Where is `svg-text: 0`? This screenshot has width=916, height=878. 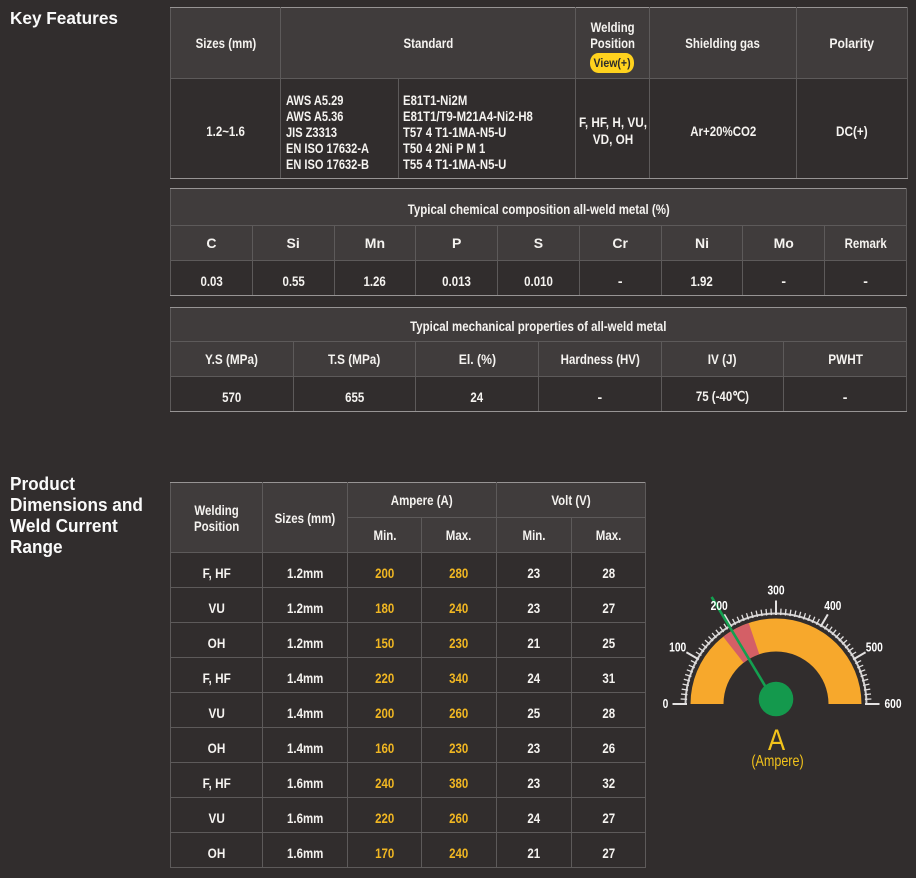 svg-text: 0 is located at coordinates (666, 704).